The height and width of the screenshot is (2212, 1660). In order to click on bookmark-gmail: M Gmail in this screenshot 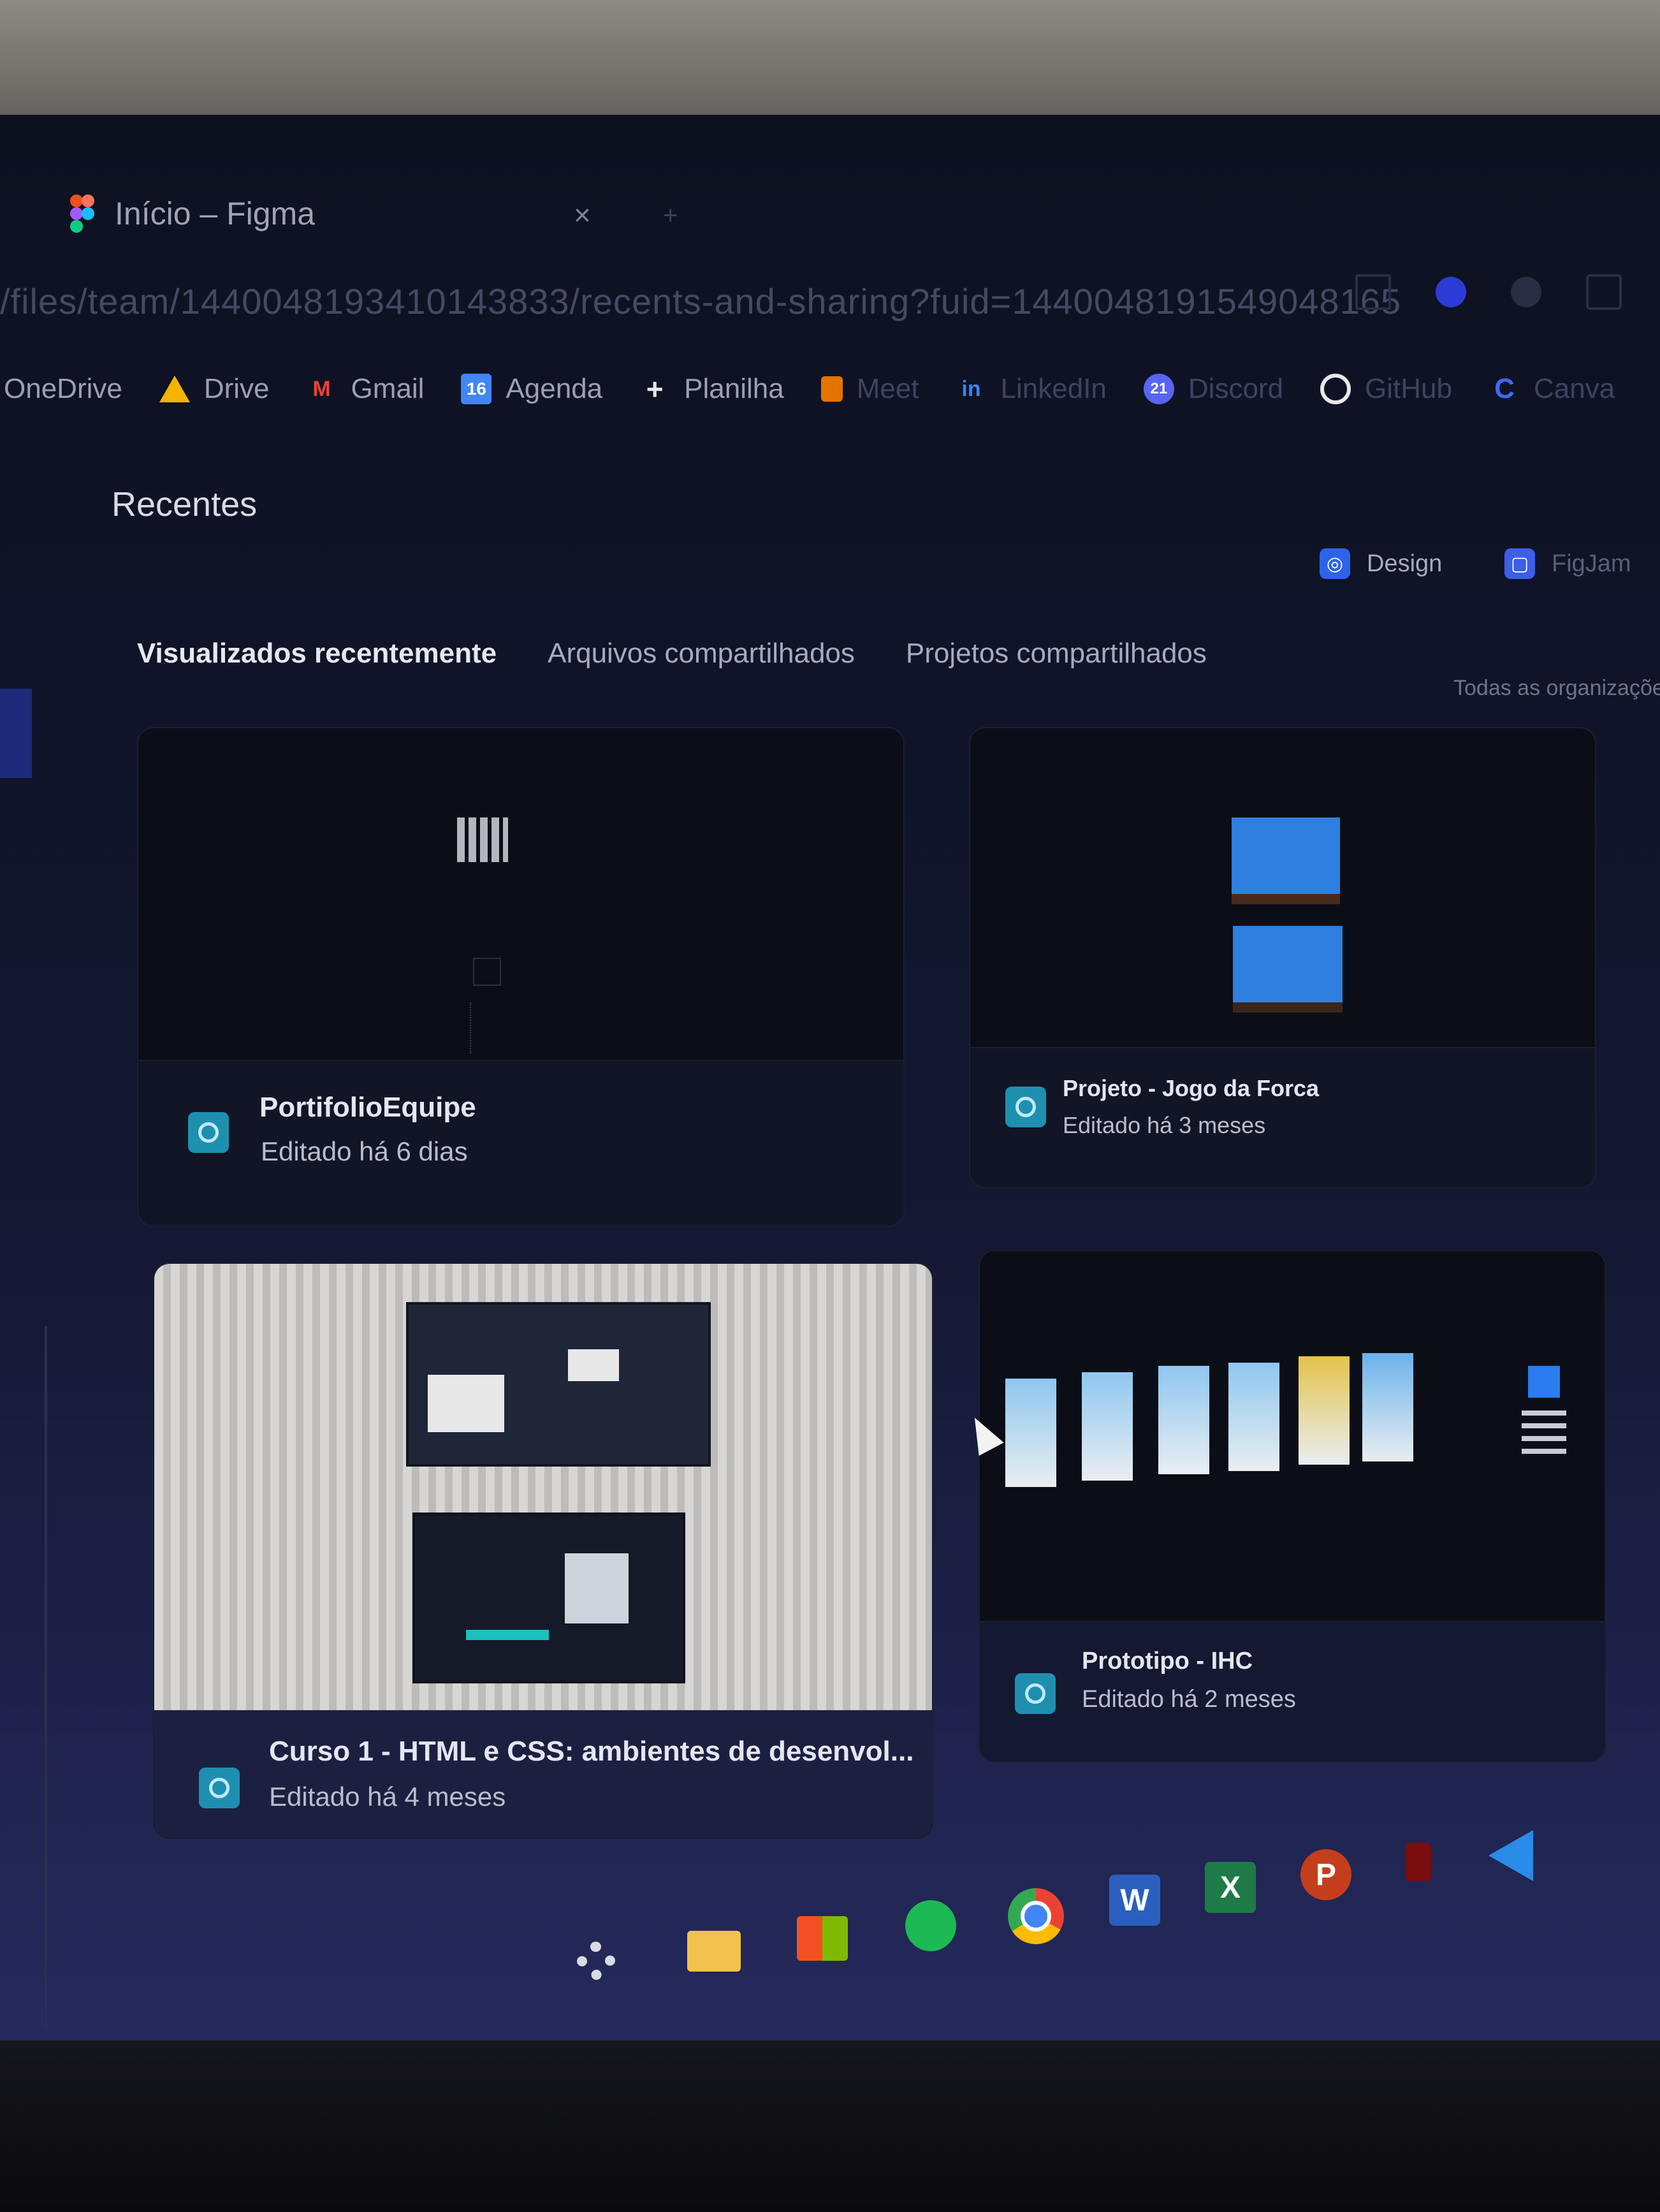, I will do `click(366, 389)`.